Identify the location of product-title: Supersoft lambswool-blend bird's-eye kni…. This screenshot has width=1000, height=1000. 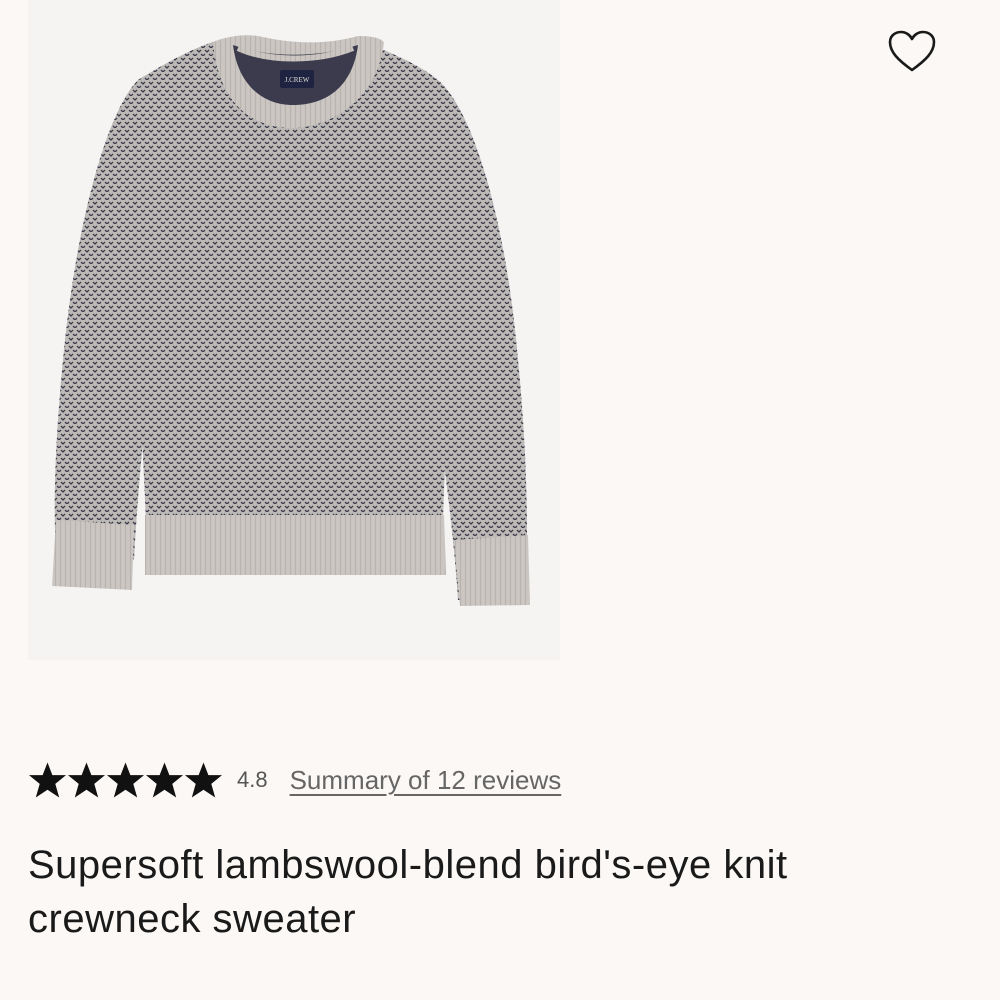
(478, 892).